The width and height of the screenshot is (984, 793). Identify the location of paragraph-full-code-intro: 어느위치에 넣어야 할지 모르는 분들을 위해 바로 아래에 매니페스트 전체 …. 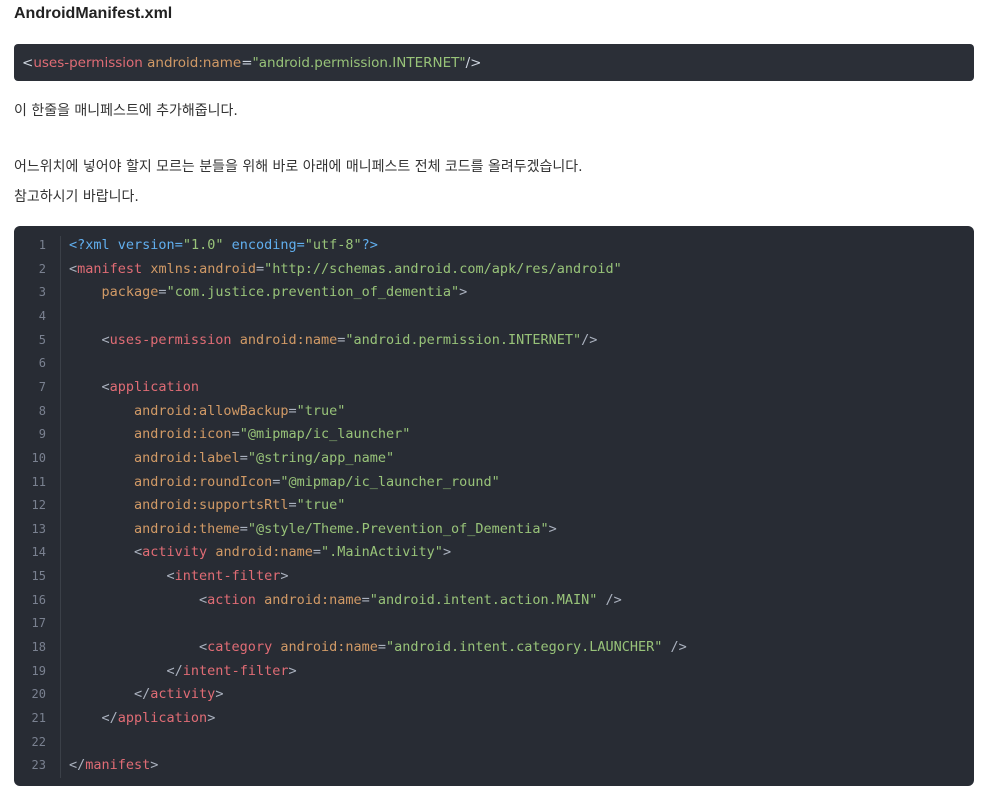
(298, 167).